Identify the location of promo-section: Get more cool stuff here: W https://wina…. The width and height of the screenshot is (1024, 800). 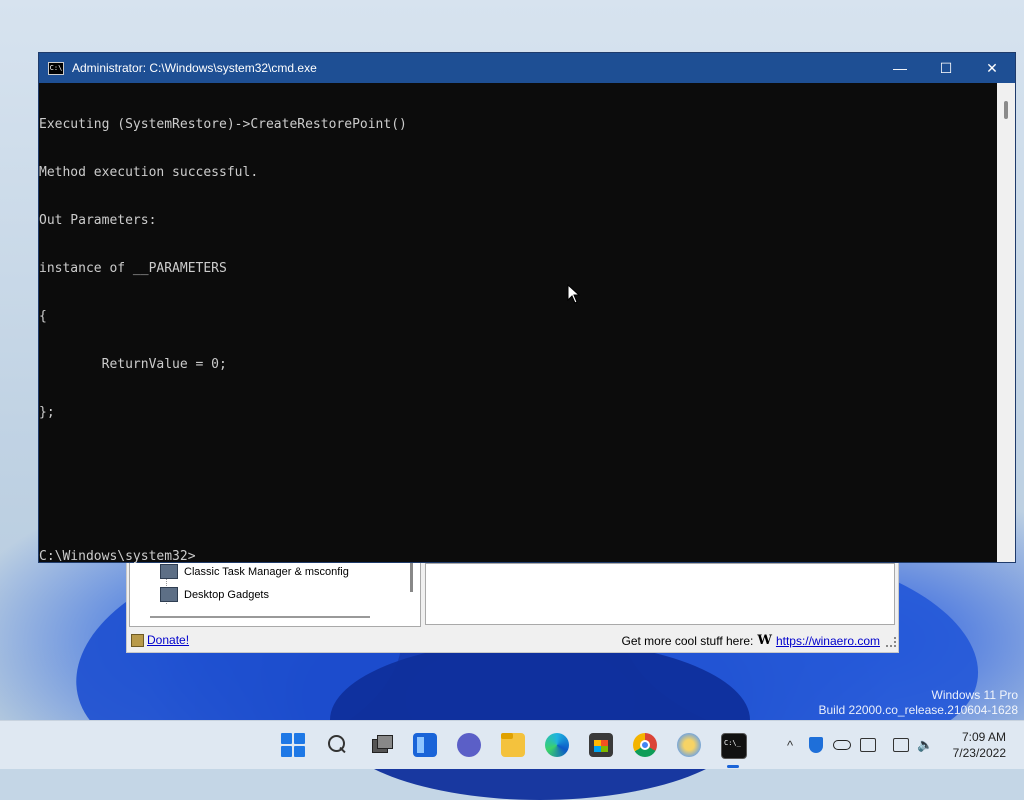
(751, 640).